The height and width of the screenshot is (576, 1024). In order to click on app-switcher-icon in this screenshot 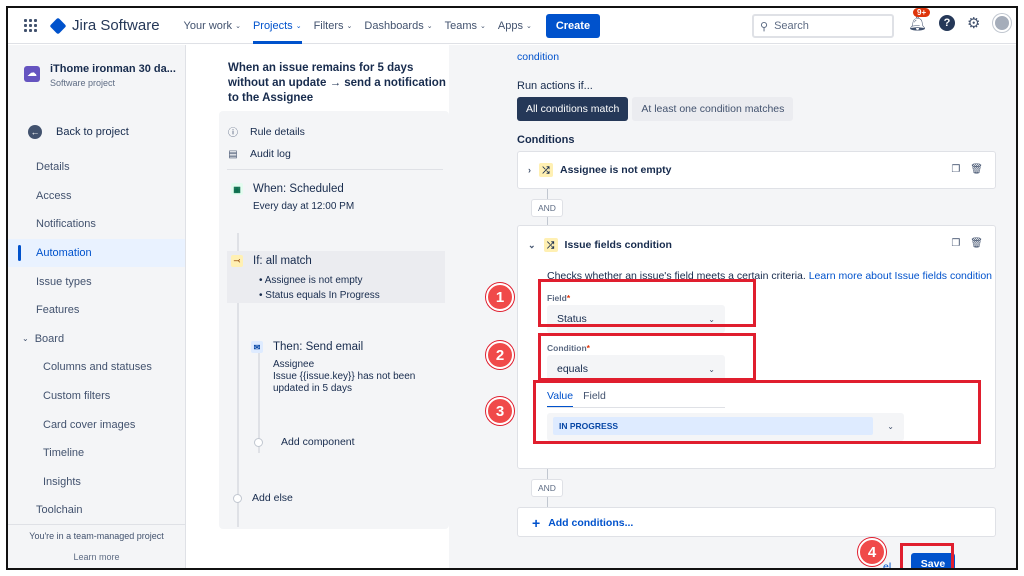, I will do `click(31, 25)`.